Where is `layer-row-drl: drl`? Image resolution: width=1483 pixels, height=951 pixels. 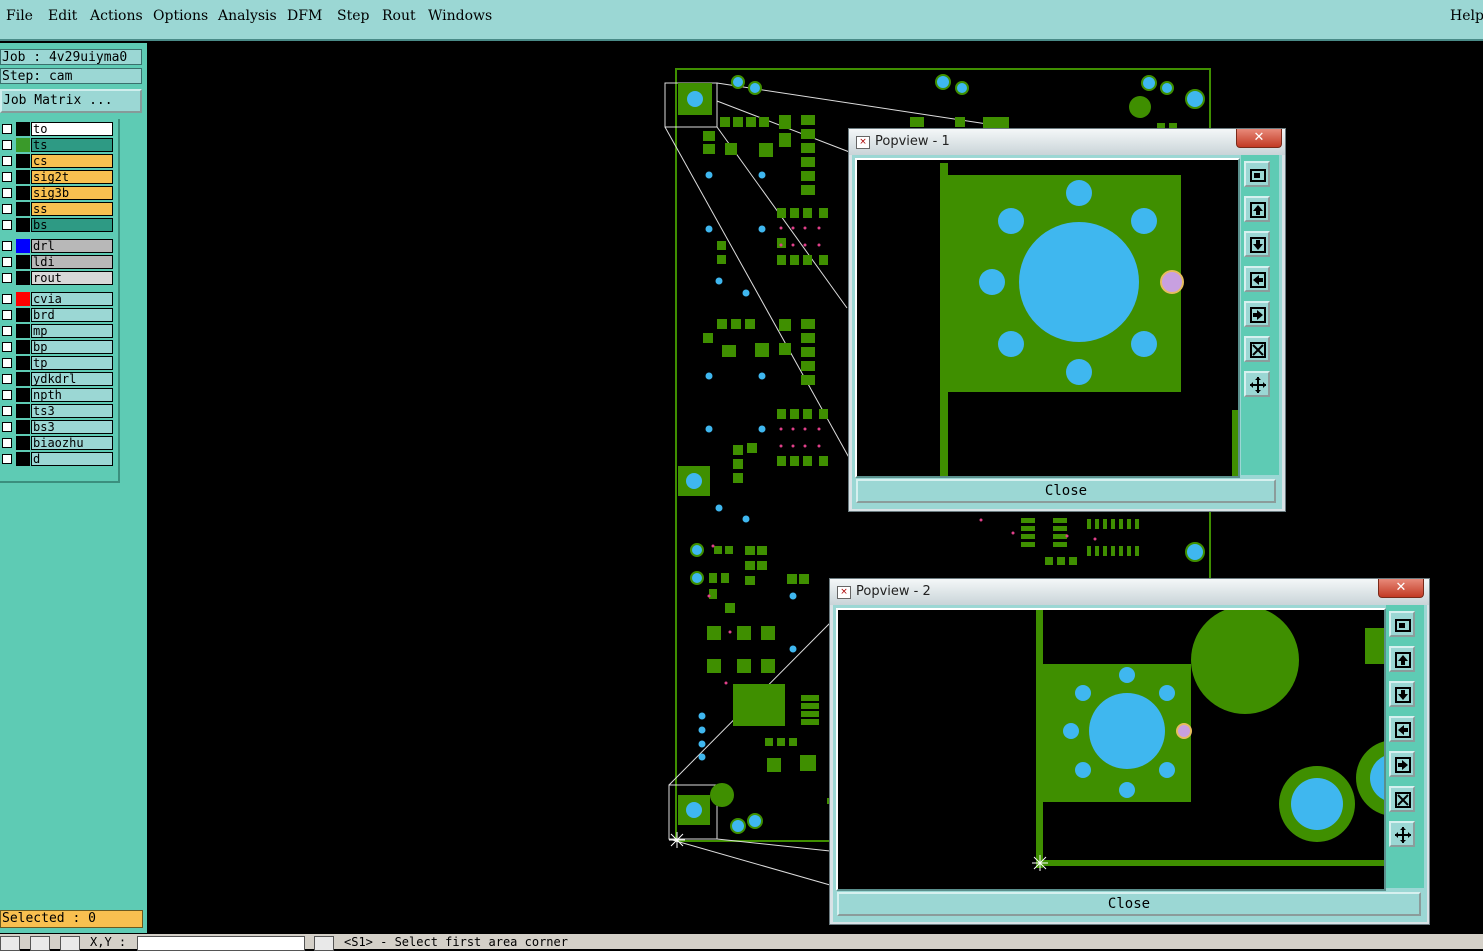 layer-row-drl: drl is located at coordinates (58, 246).